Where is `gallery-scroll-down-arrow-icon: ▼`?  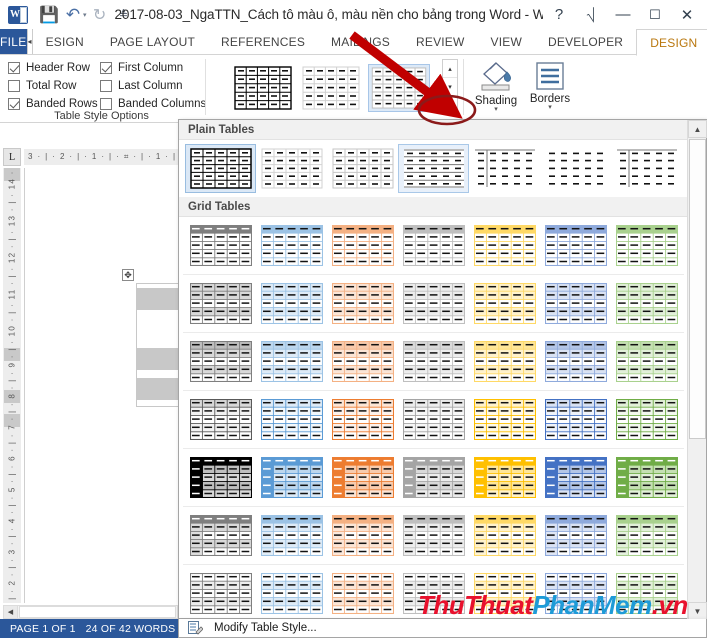
gallery-scroll-down-arrow-icon: ▼ is located at coordinates (697, 611).